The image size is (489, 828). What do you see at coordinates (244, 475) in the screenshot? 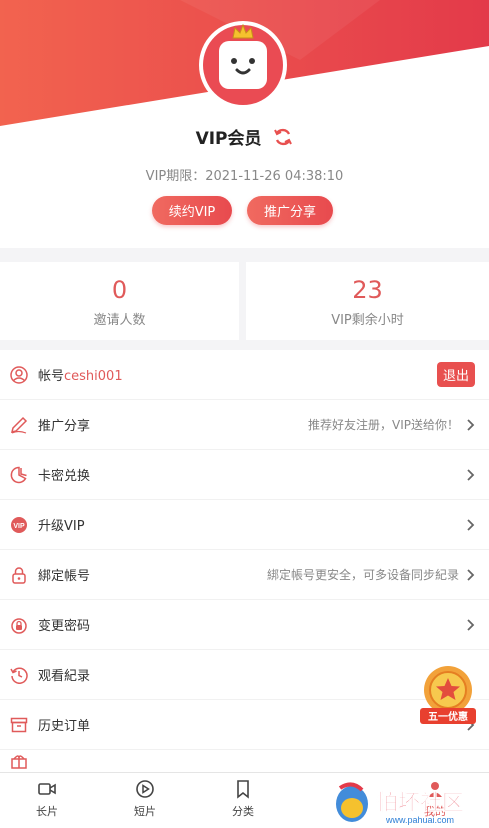
I see `menu-item-card-redeem: 卡密兑换` at bounding box center [244, 475].